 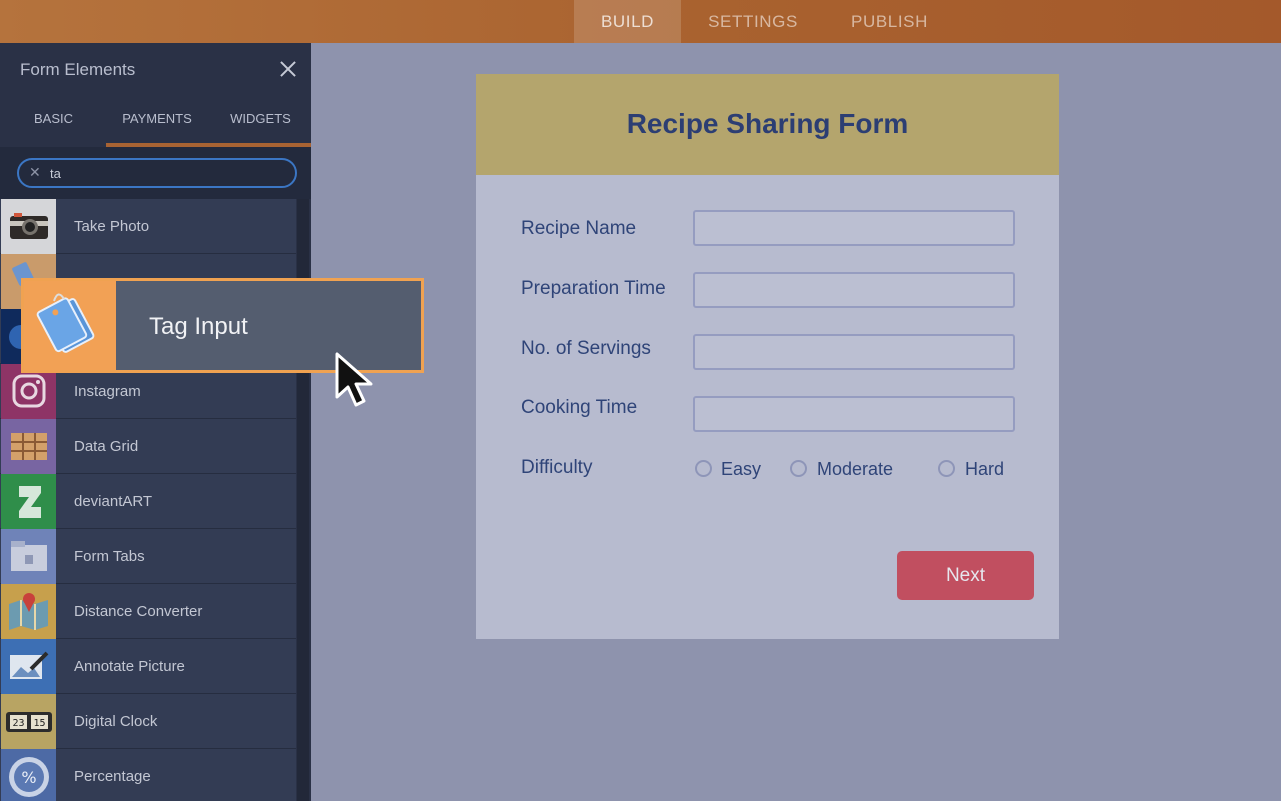 What do you see at coordinates (627, 21) in the screenshot?
I see `tab-build: BUILD` at bounding box center [627, 21].